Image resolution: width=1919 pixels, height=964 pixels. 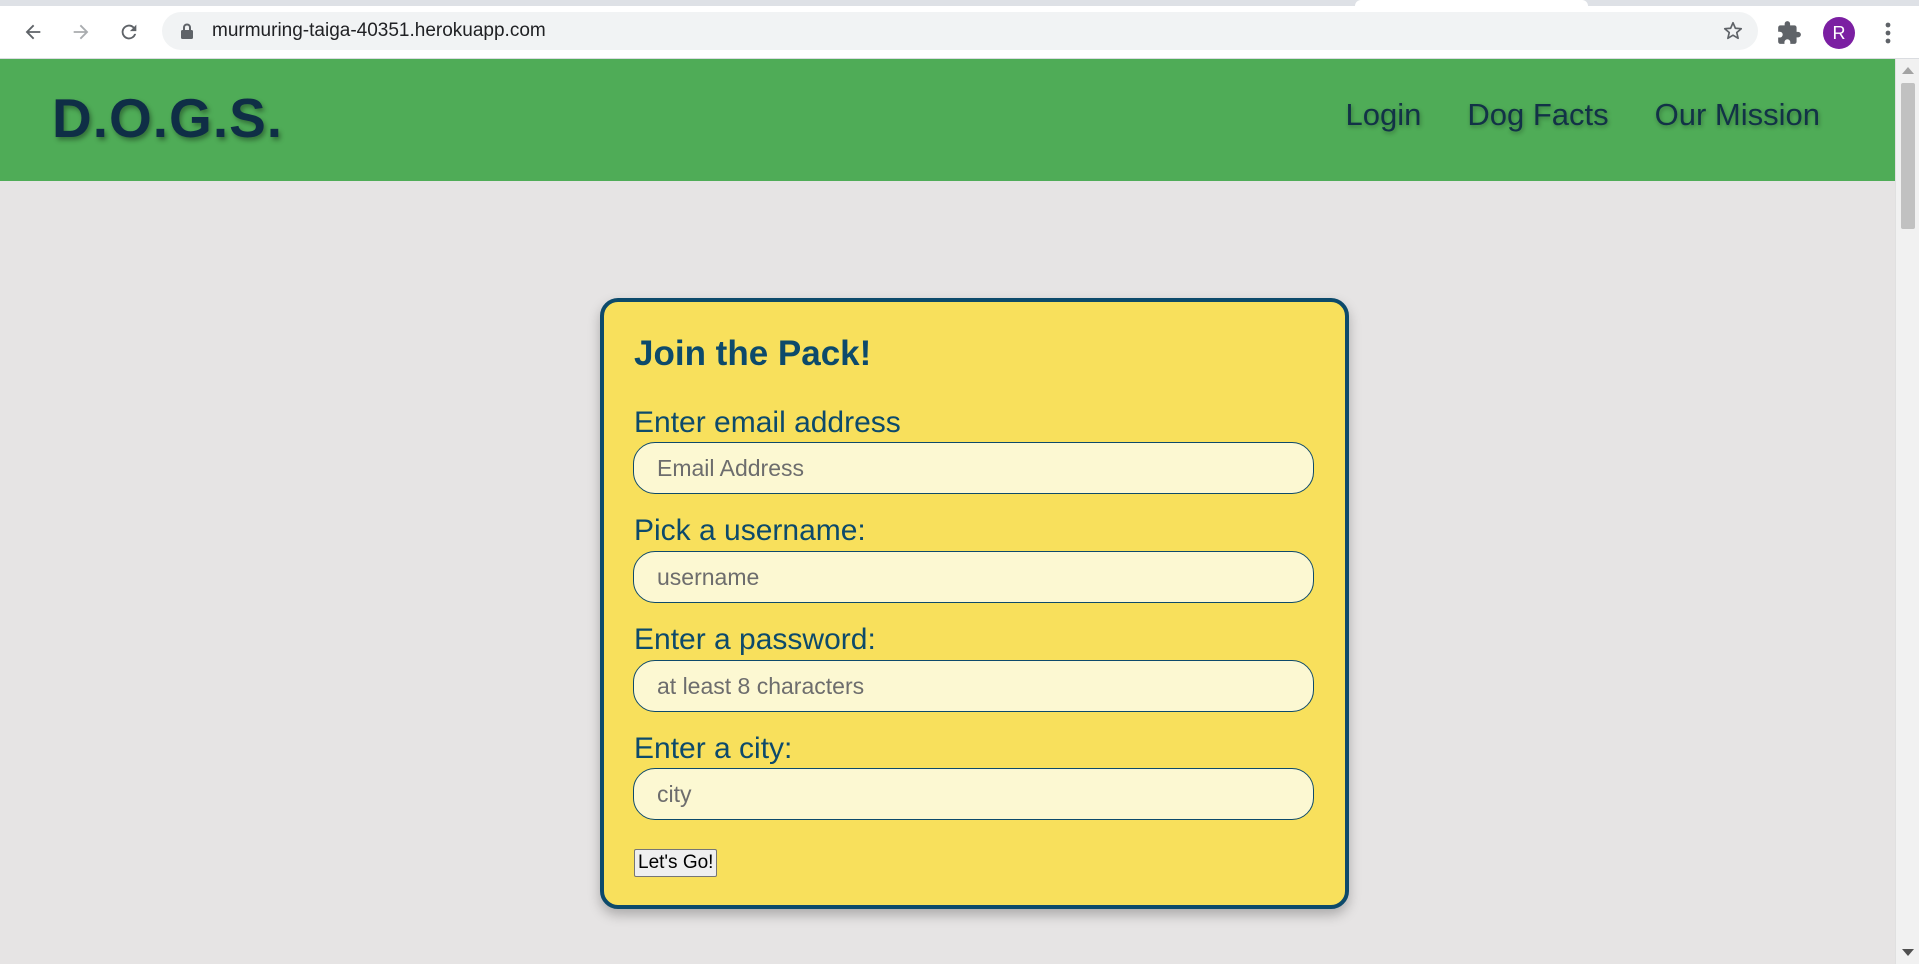 I want to click on puzzle-icon, so click(x=1789, y=33).